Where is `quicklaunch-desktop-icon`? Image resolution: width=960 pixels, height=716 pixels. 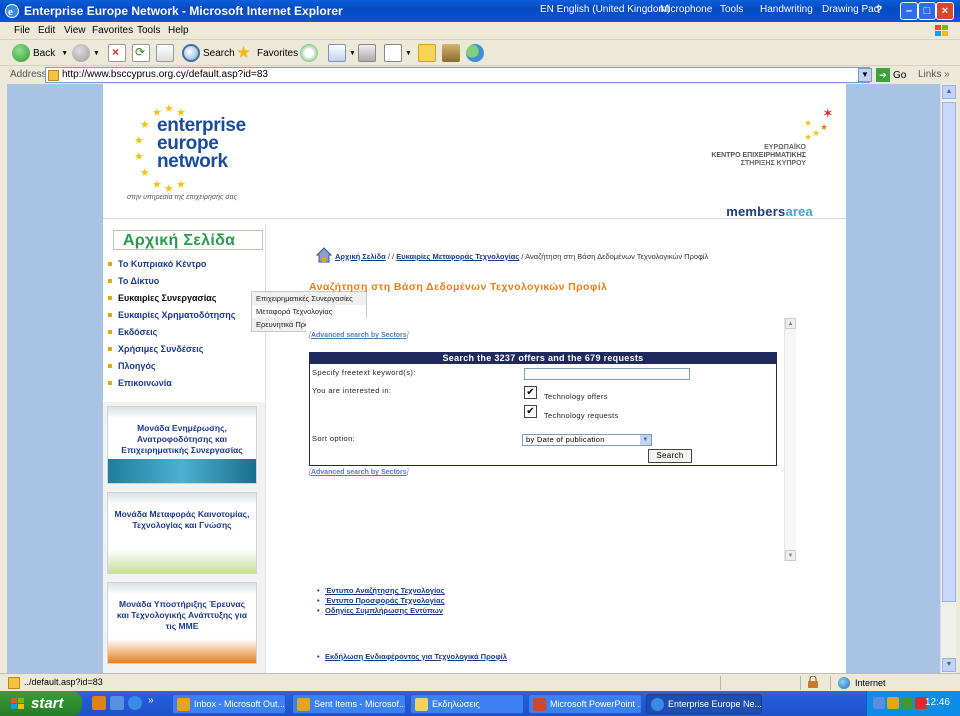
quicklaunch-desktop-icon is located at coordinates (117, 703).